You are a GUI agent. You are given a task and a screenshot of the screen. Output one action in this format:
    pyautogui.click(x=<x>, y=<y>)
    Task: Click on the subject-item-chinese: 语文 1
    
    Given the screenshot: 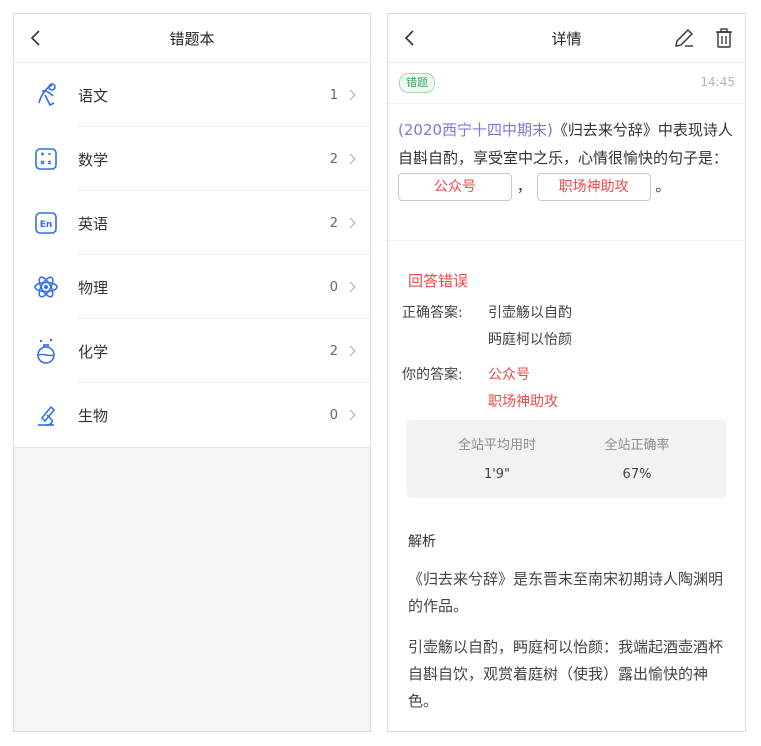 What is the action you would take?
    pyautogui.click(x=192, y=95)
    